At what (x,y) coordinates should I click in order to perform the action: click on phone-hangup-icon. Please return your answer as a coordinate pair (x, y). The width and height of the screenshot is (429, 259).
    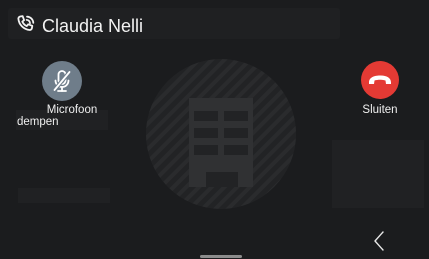
    Looking at the image, I should click on (380, 79).